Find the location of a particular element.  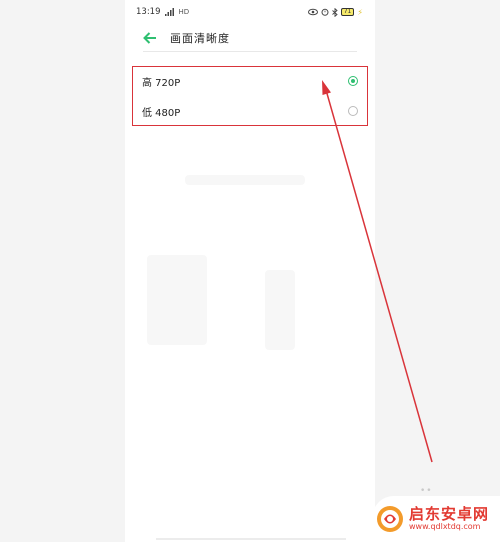

battery-icon: 71 is located at coordinates (347, 12).